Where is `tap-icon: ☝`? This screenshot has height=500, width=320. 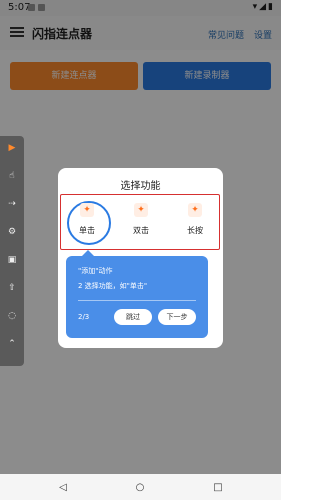 tap-icon: ☝ is located at coordinates (12, 176).